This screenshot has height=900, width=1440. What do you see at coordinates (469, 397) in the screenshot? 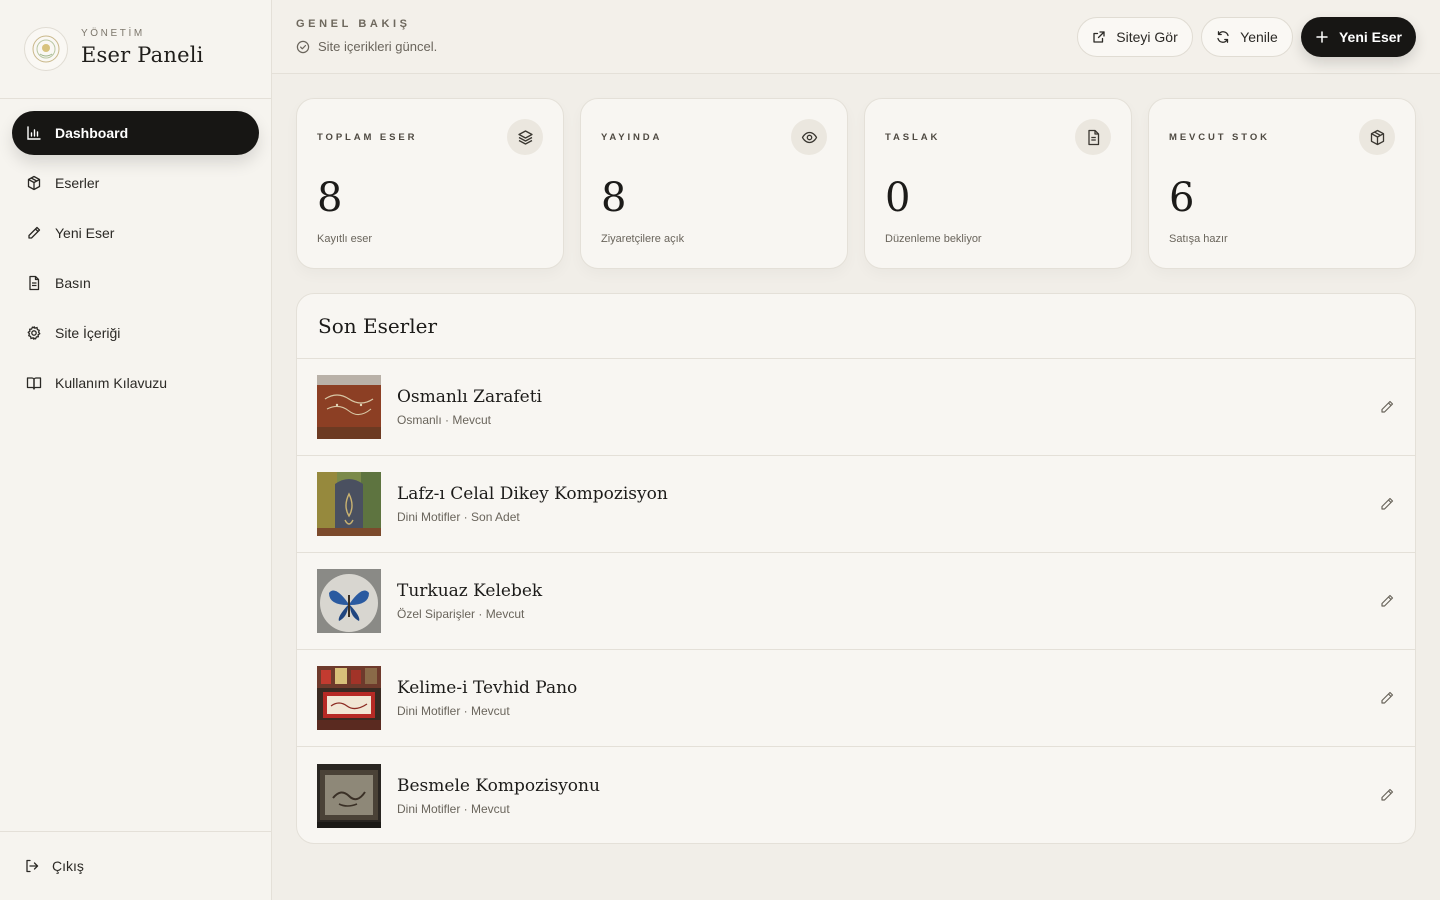
I see `artwork-title: Osmanlı Zarafeti` at bounding box center [469, 397].